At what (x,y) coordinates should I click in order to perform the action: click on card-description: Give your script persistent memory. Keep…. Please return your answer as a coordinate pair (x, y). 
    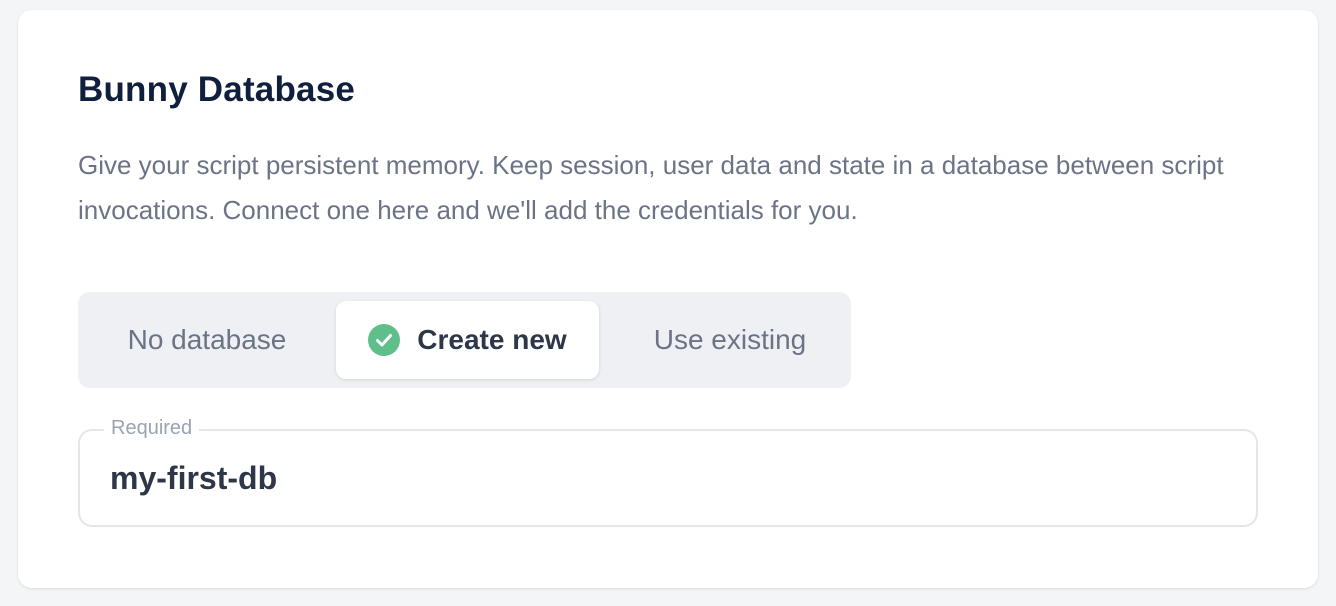
    Looking at the image, I should click on (651, 187).